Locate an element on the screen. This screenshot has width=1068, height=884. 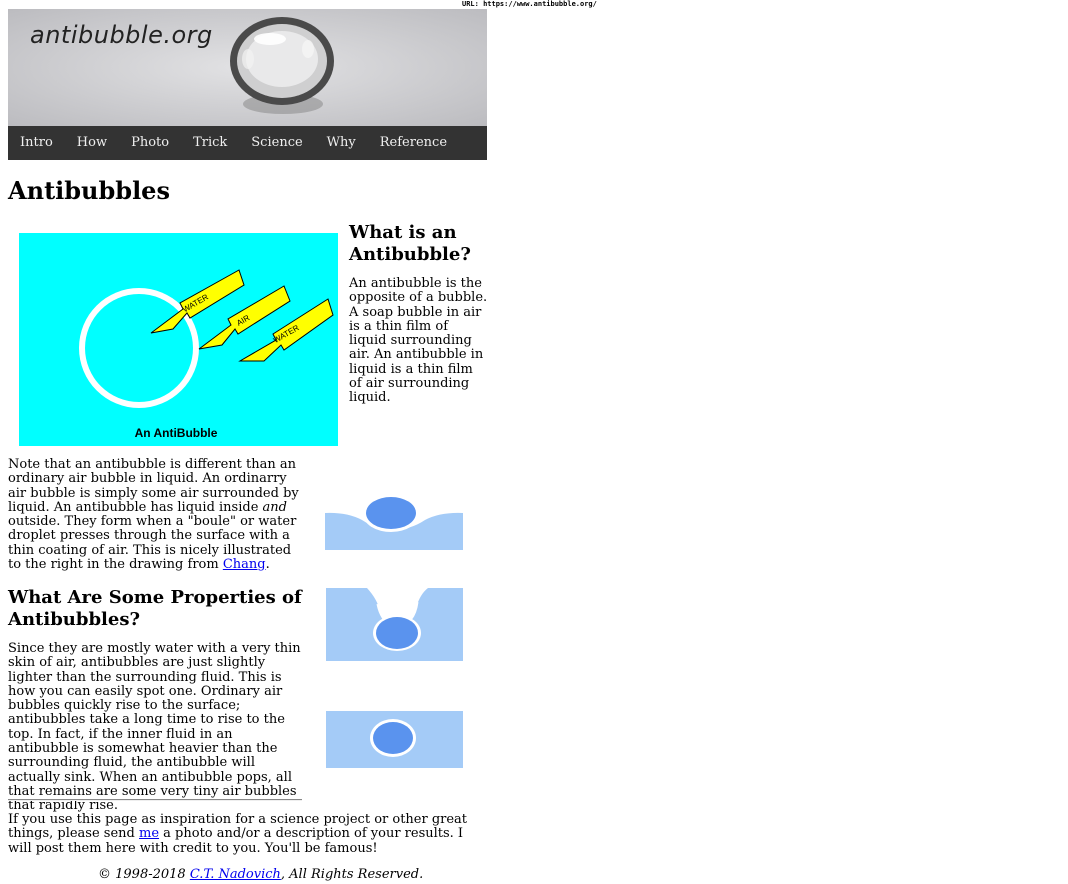
nav-reference: Reference is located at coordinates (413, 143).